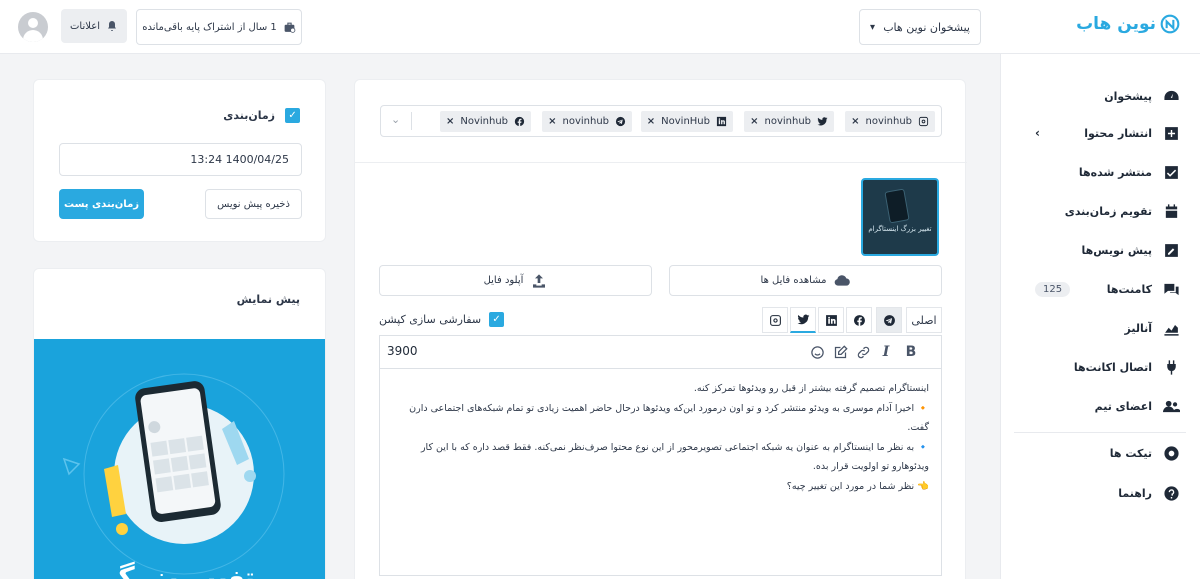 The image size is (1200, 579). Describe the element at coordinates (290, 27) in the screenshot. I see `briefcase-icon` at that location.